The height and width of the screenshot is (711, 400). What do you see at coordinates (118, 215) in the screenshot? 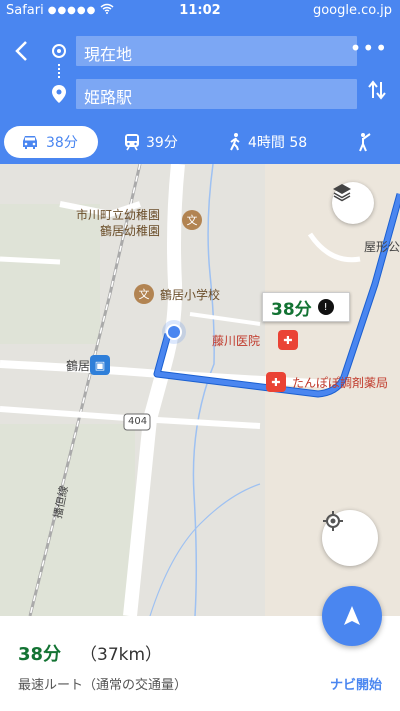
I see `map-label-kindergarten1: 市川町立幼稚園` at bounding box center [118, 215].